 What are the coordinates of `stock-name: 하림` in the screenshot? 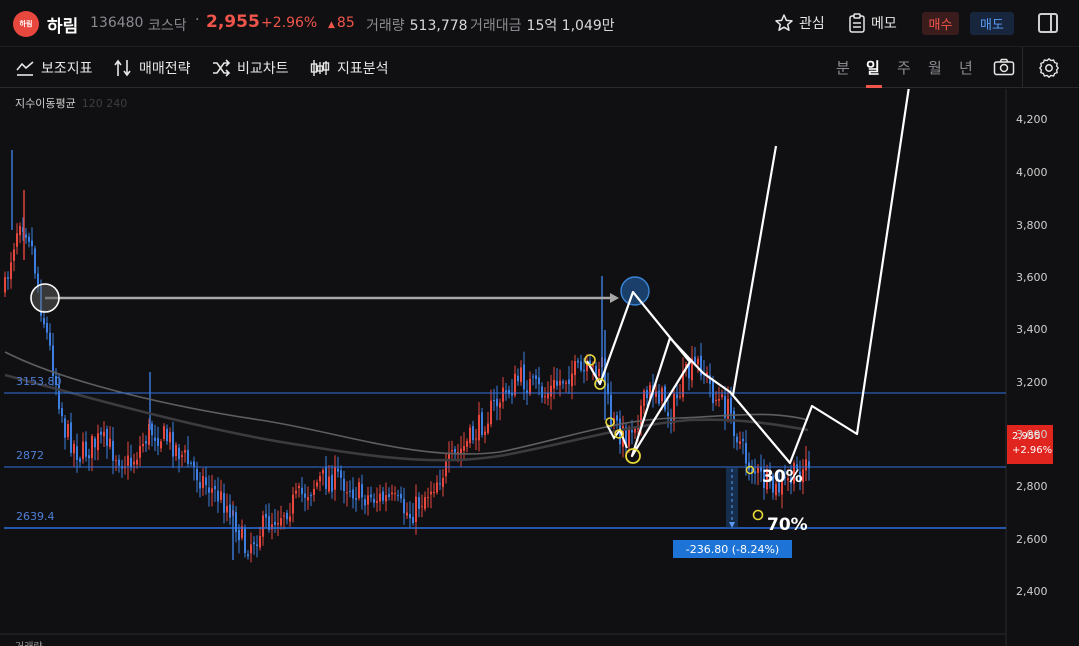 It's located at (62, 24).